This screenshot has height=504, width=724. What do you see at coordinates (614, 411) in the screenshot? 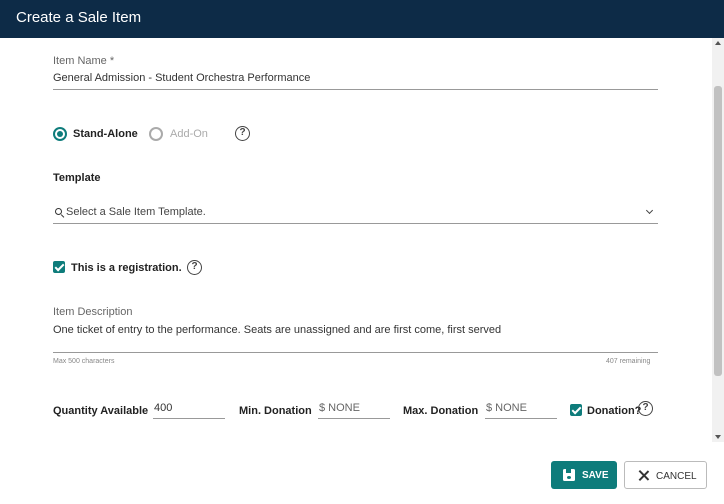
I see `donation-label: Donation?` at bounding box center [614, 411].